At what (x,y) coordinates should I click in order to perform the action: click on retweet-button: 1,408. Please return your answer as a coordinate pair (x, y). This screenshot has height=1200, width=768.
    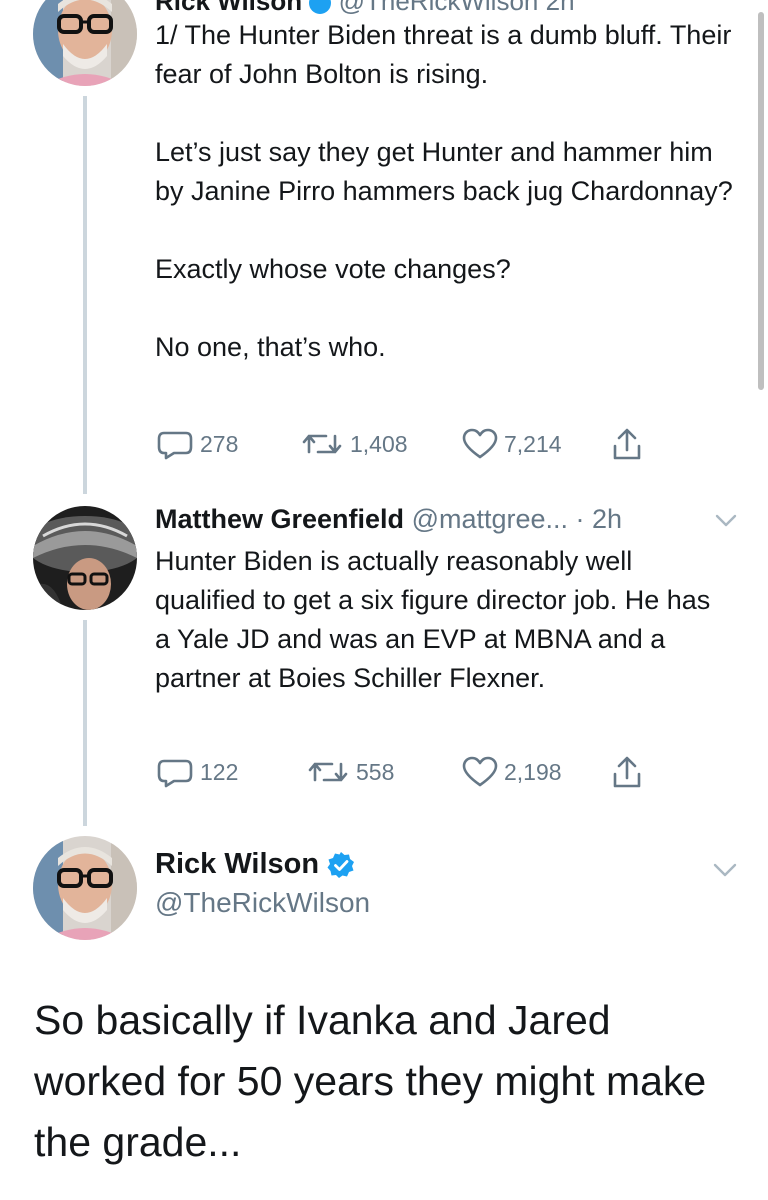
    Looking at the image, I should click on (354, 444).